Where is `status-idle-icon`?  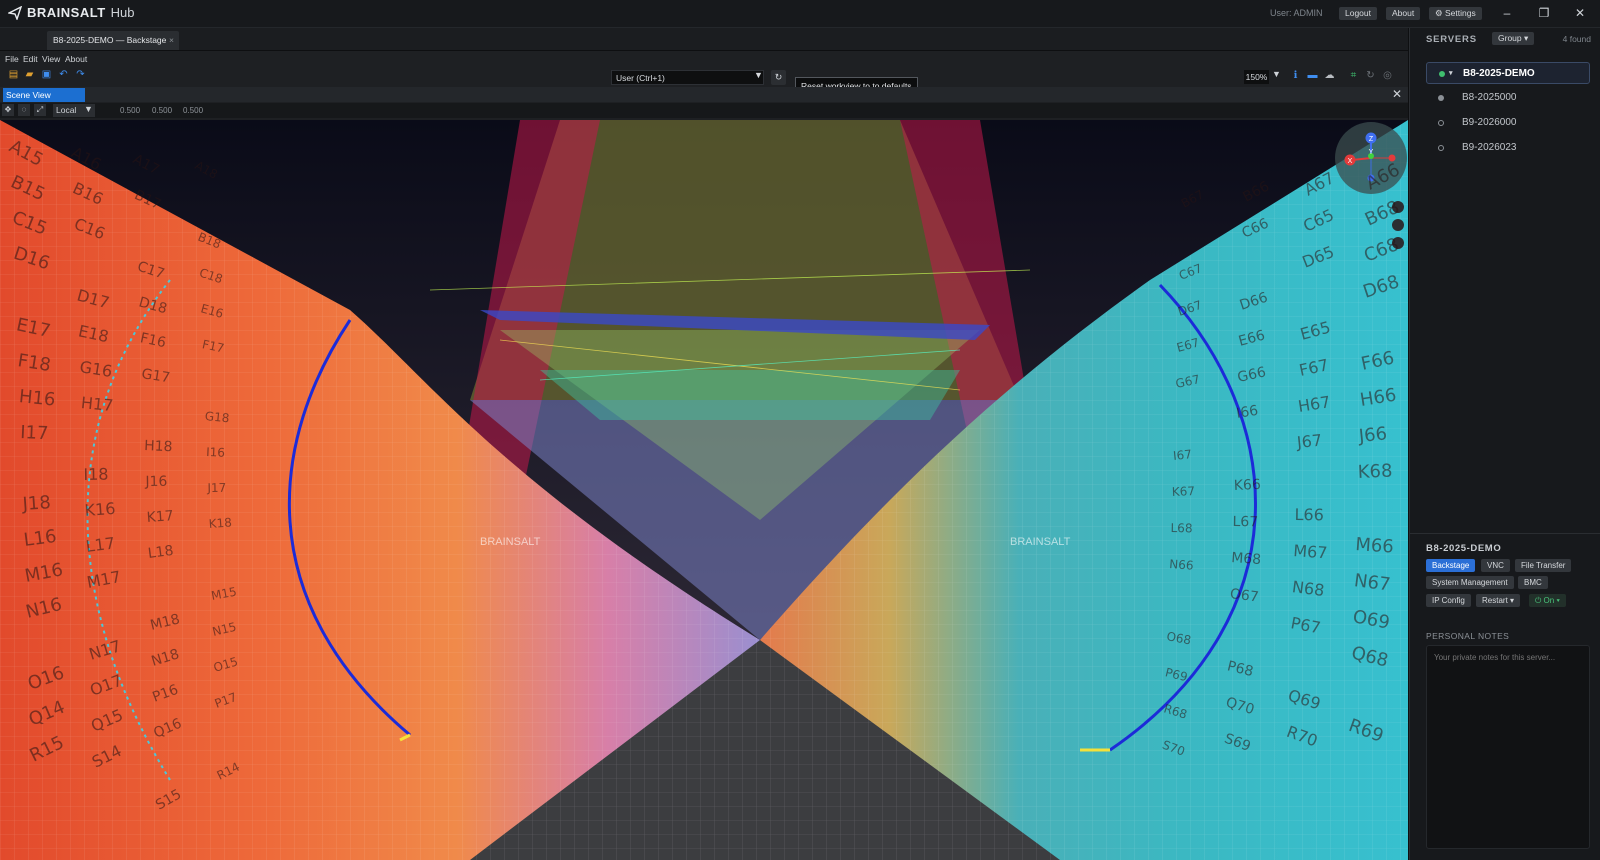
status-idle-icon is located at coordinates (1441, 98).